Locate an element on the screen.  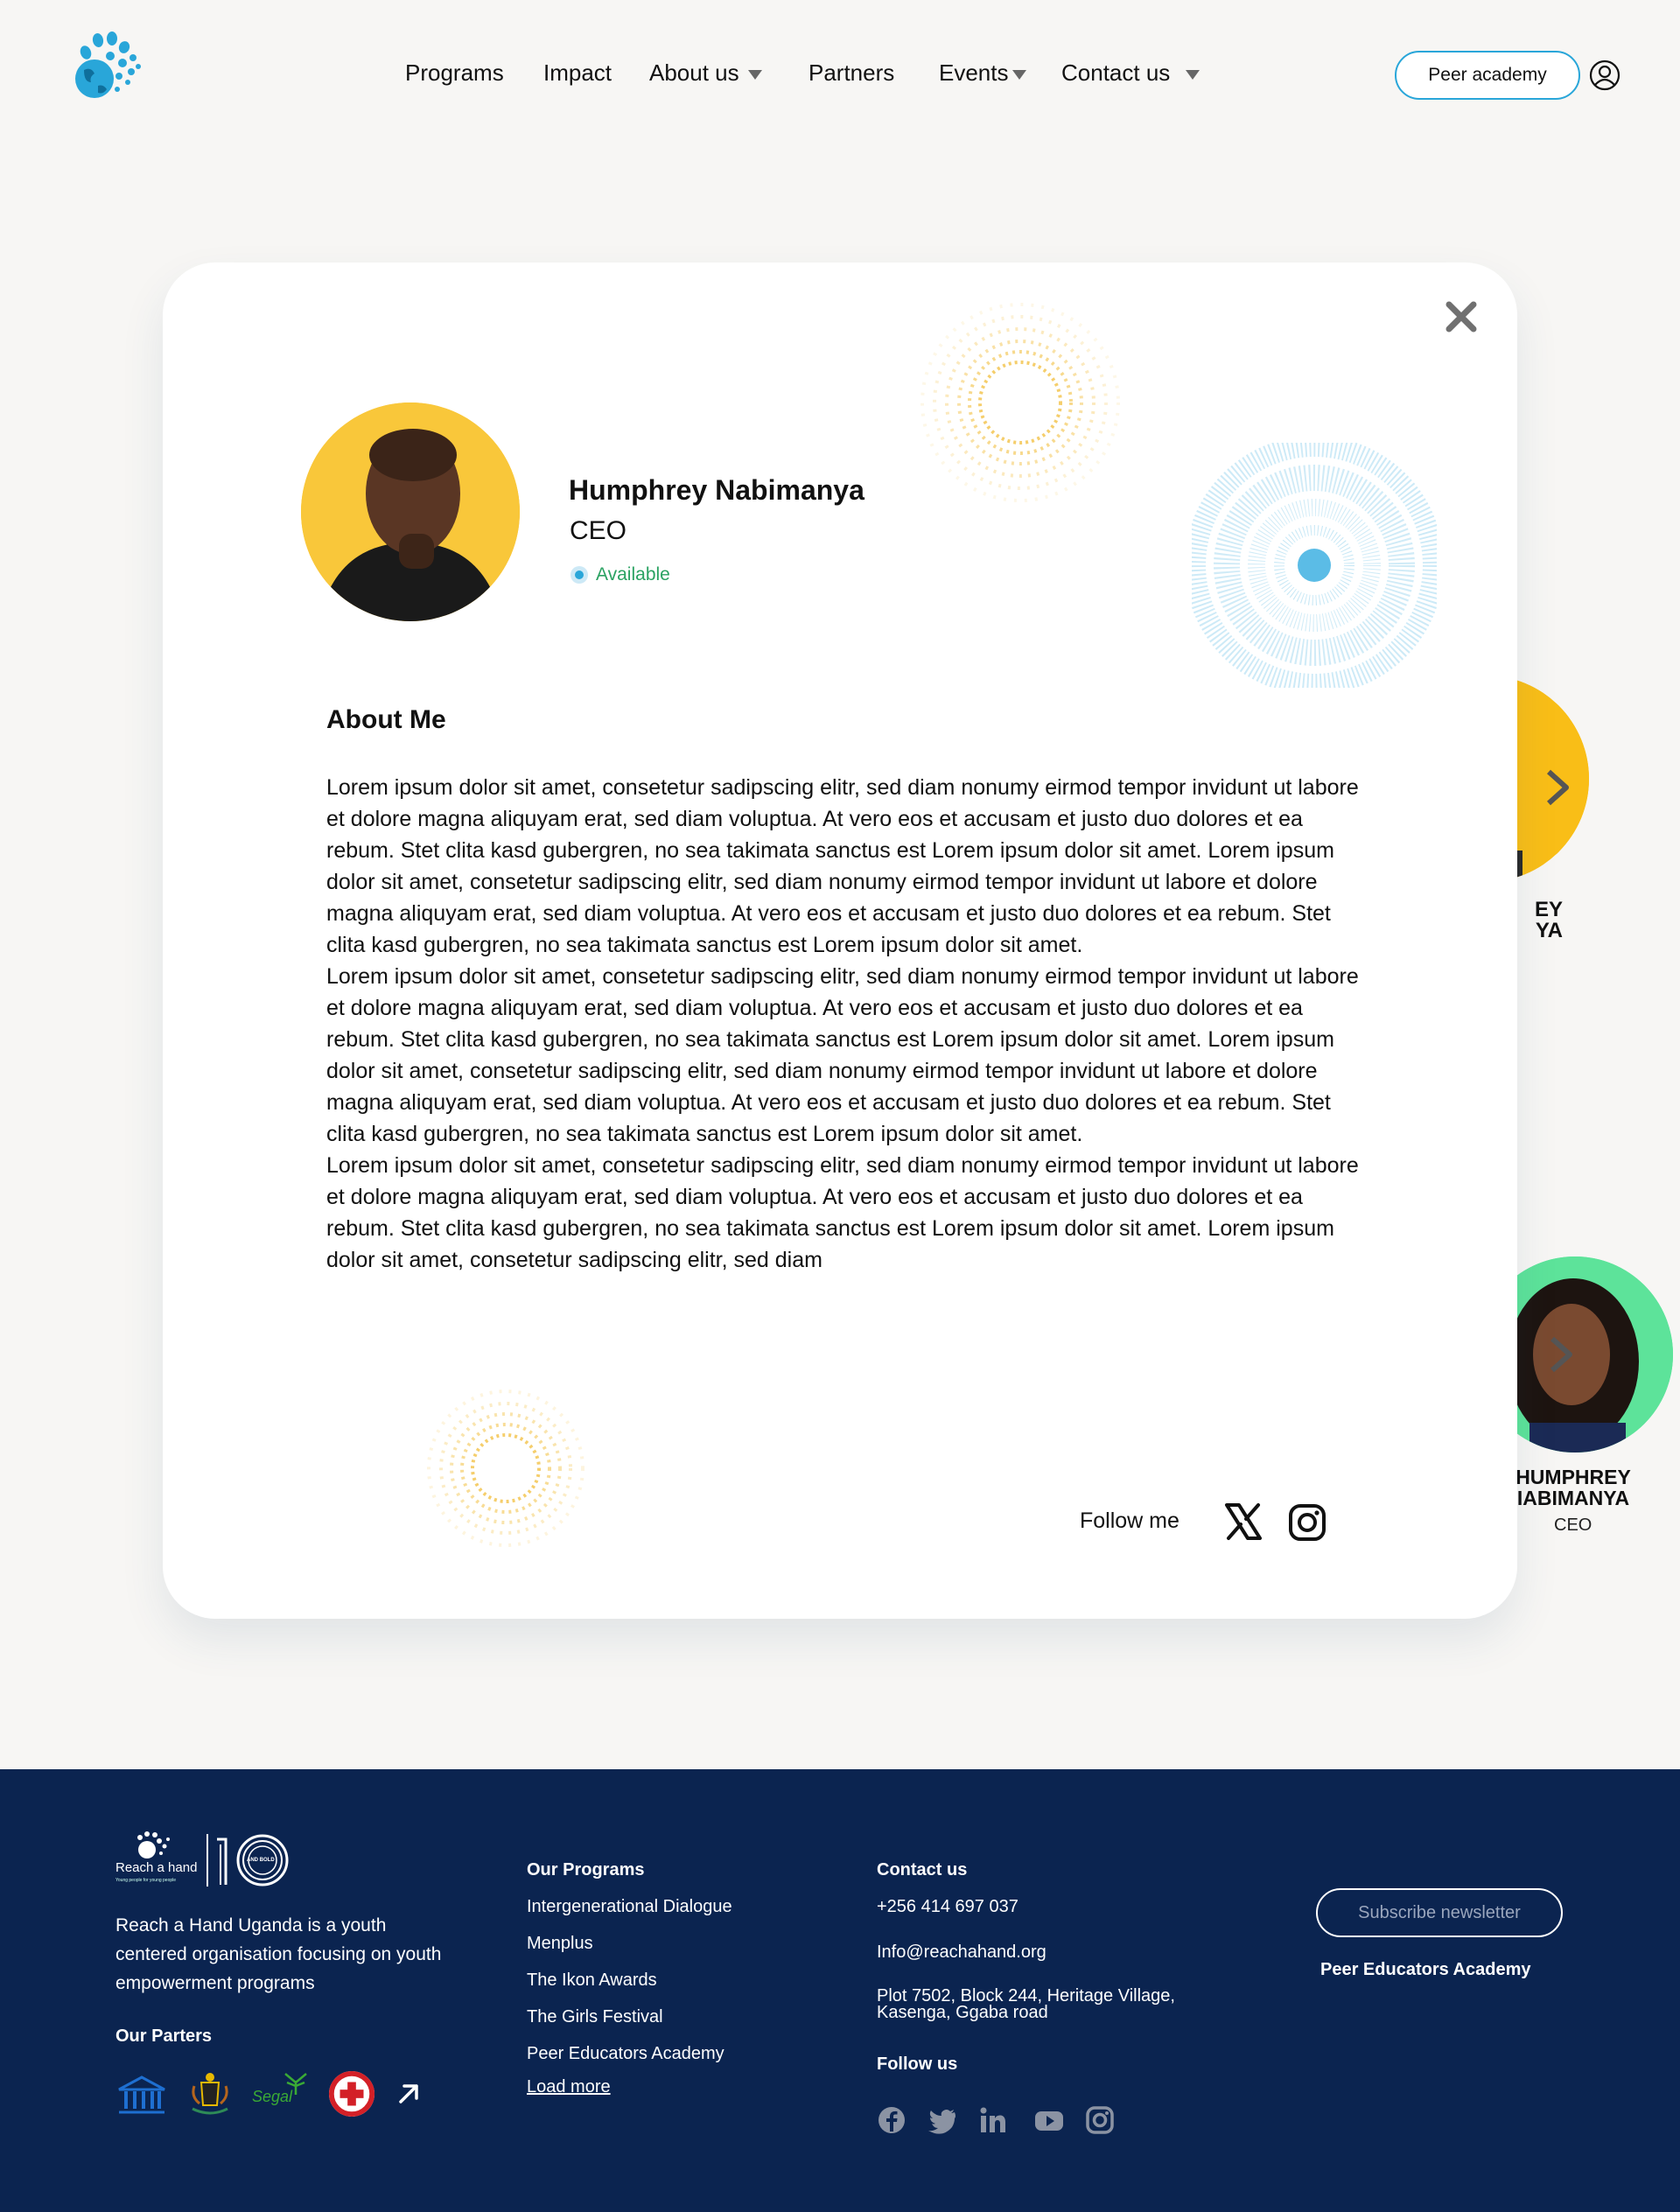
team-card-role: CEO is located at coordinates (1573, 1525).